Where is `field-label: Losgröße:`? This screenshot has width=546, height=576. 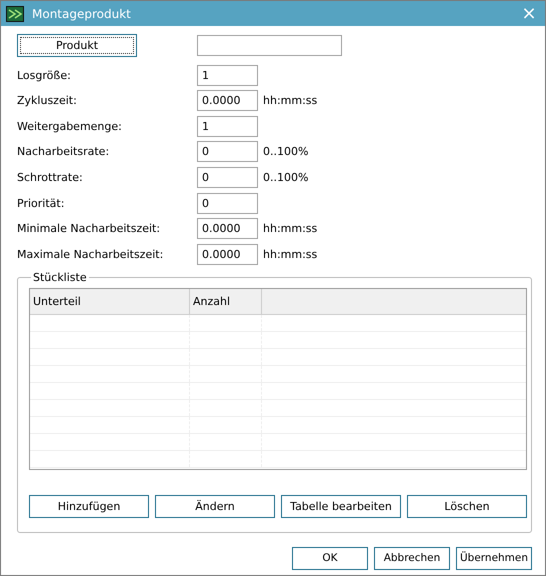 field-label: Losgröße: is located at coordinates (44, 75).